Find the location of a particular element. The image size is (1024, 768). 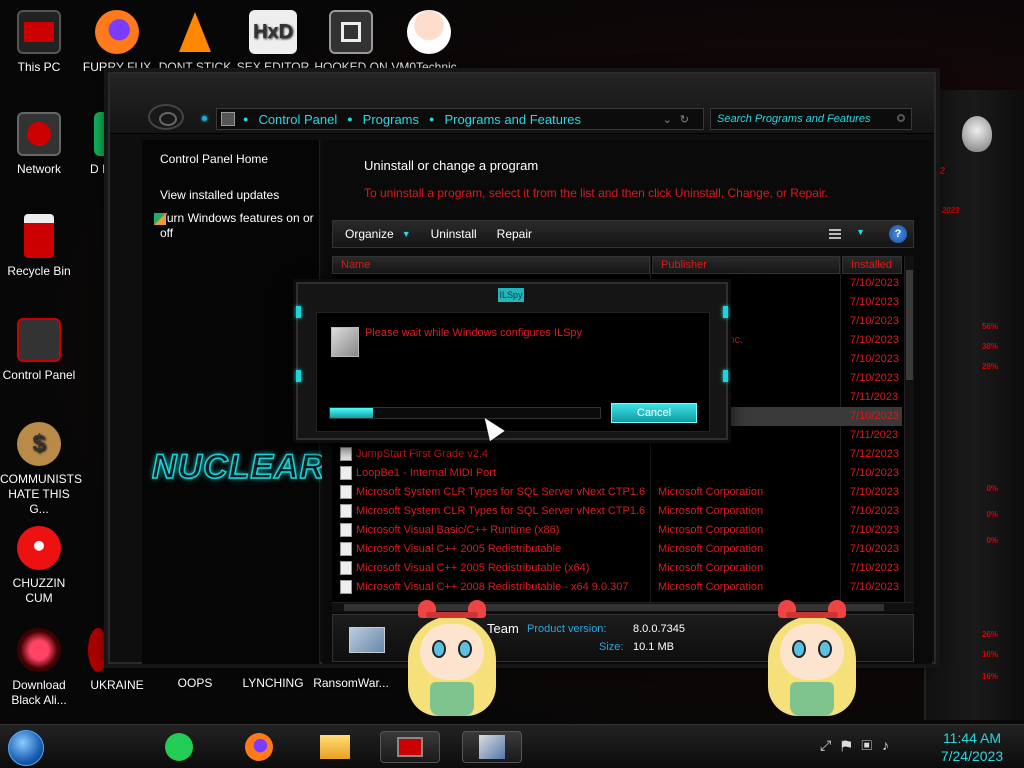

gadget-meter: 26% is located at coordinates (989, 634).